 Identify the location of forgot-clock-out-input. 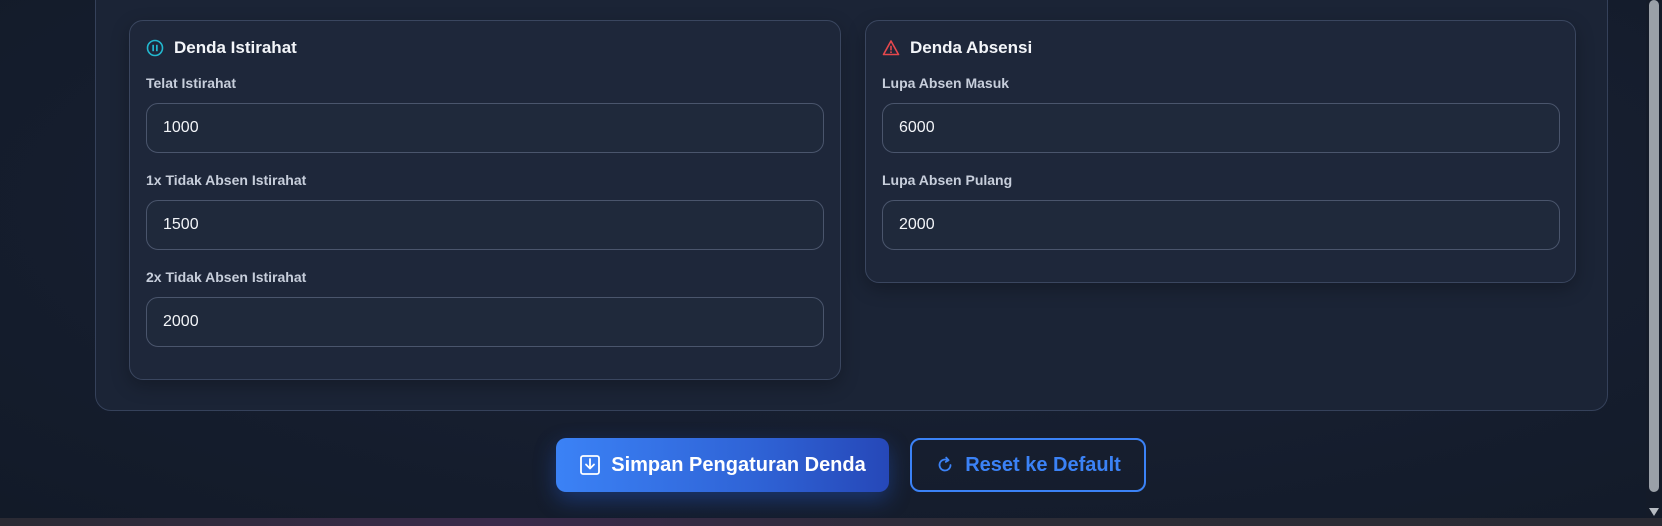
(1221, 225).